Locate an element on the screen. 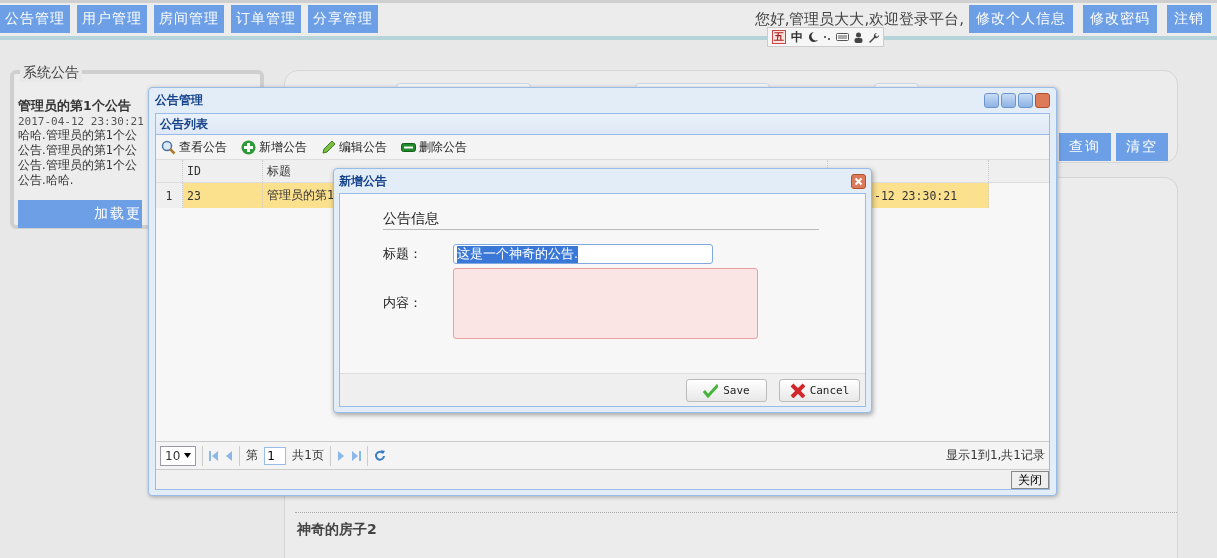  moon-icon is located at coordinates (813, 37).